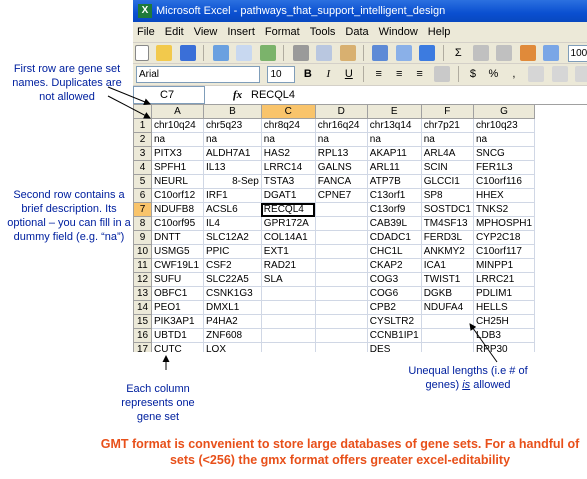 Image resolution: width=587 pixels, height=479 pixels. What do you see at coordinates (504, 307) in the screenshot?
I see `cell-g14: HELLS` at bounding box center [504, 307].